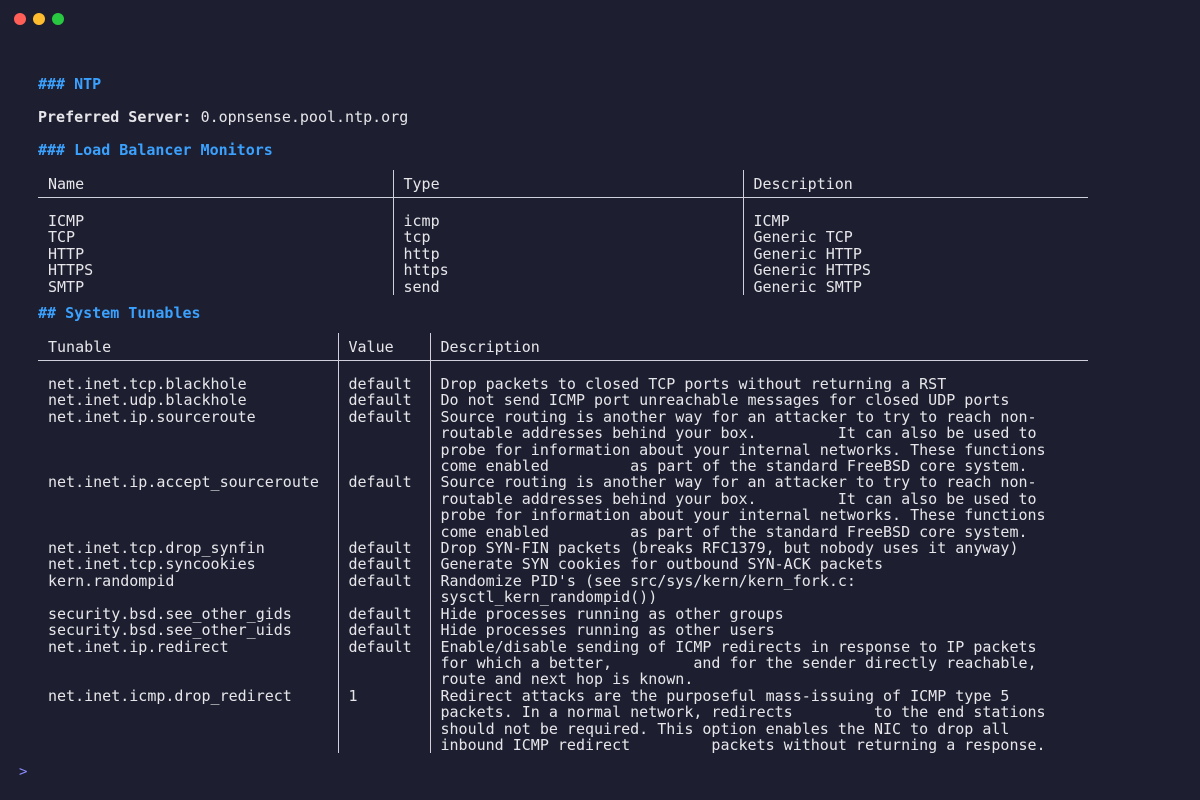 The image size is (1200, 800). I want to click on lb-monitor-row: HTTP http Generic HTTP, so click(563, 253).